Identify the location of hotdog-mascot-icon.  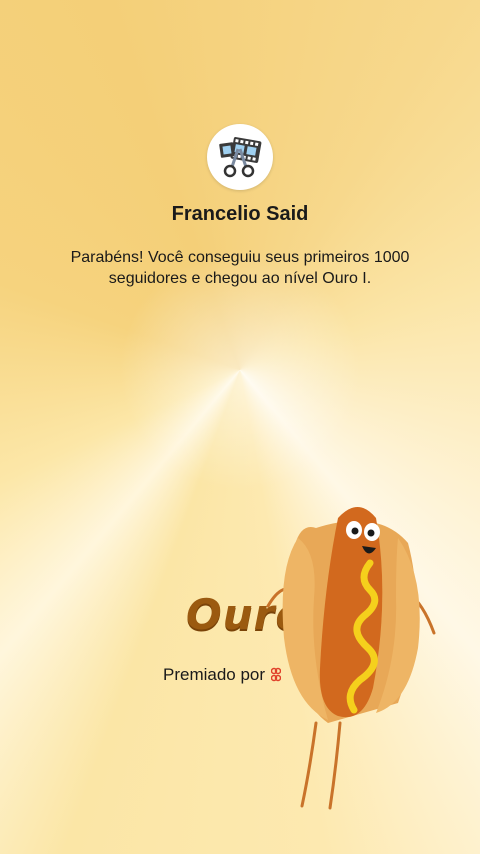
(351, 658).